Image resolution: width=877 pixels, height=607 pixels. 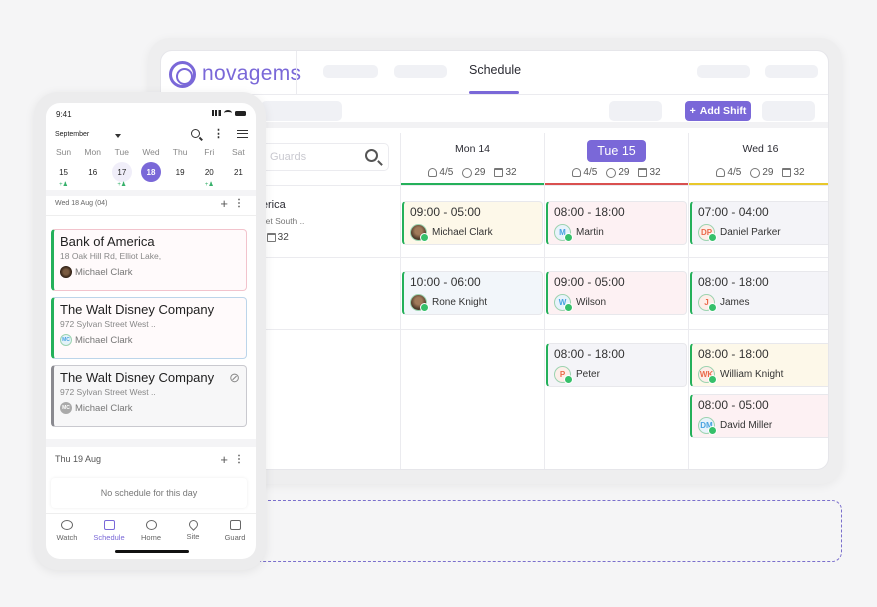 I want to click on tab-label: Watch, so click(x=67, y=537).